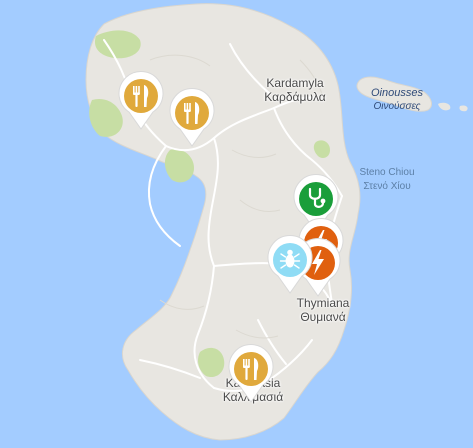 This screenshot has width=473, height=448. I want to click on place-label-thymiana: Thymiana Θυμιανά, so click(323, 310).